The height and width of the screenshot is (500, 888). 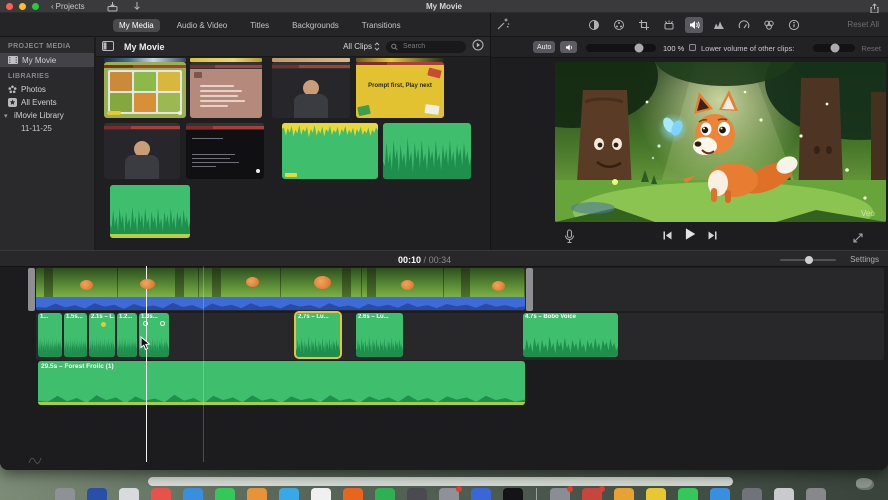 What do you see at coordinates (863, 24) in the screenshot?
I see `reset-all-button: Reset All` at bounding box center [863, 24].